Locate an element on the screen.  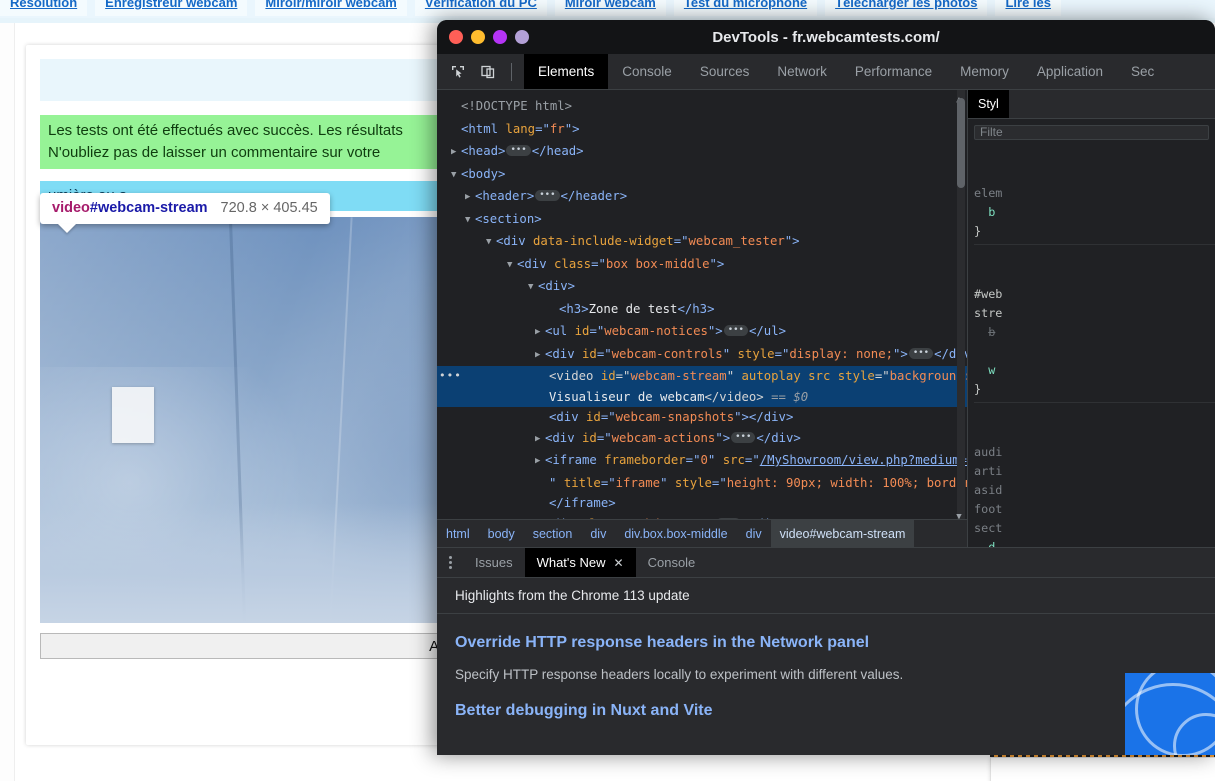
whats-new-item-2: Better debugging in Nuxt and Vite is located at coordinates (826, 701).